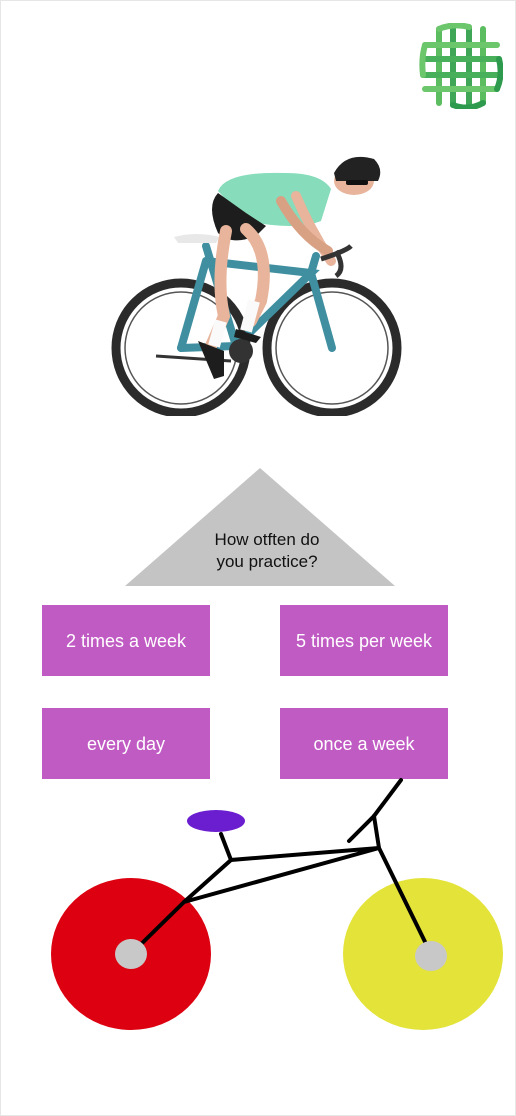 Image resolution: width=516 pixels, height=1116 pixels. Describe the element at coordinates (260, 551) in the screenshot. I see `question-text: How otften do you practice?` at that location.